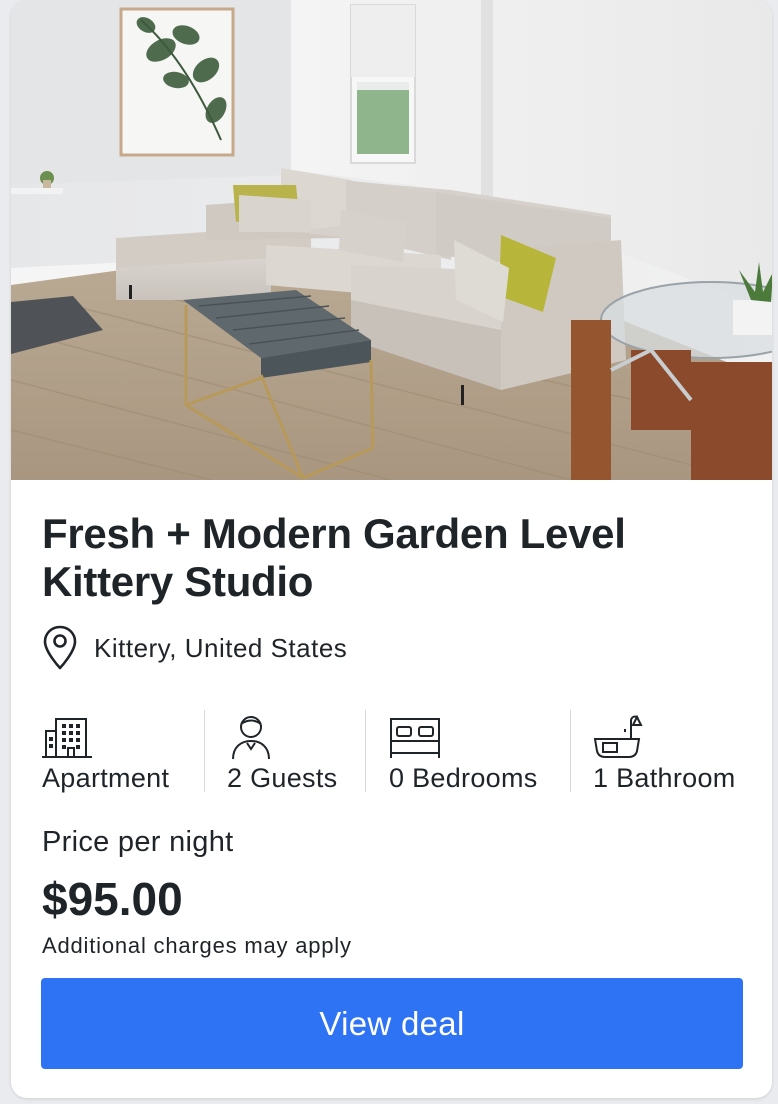 This screenshot has width=778, height=1104. Describe the element at coordinates (392, 1023) in the screenshot. I see `view-deal-button: View deal` at that location.